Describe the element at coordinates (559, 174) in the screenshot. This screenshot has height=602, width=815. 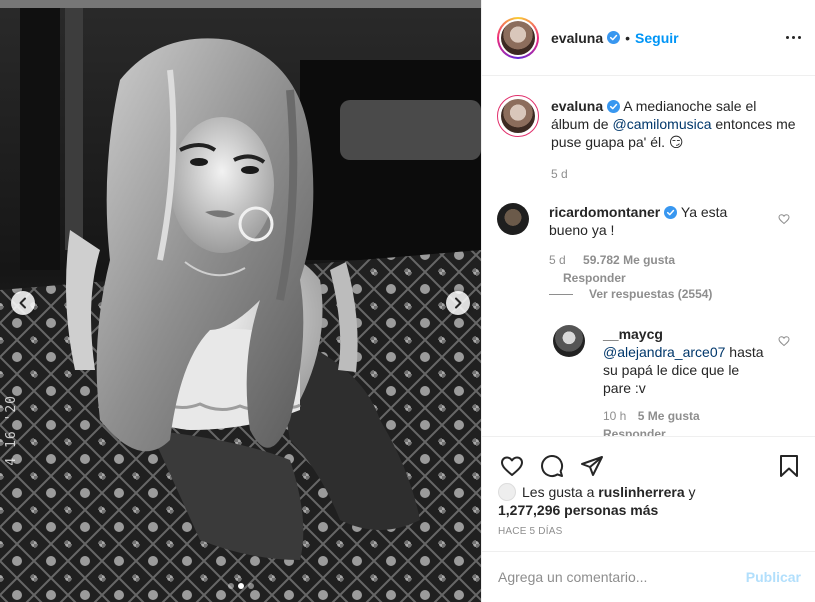
I see `caption-age: 5 d` at that location.